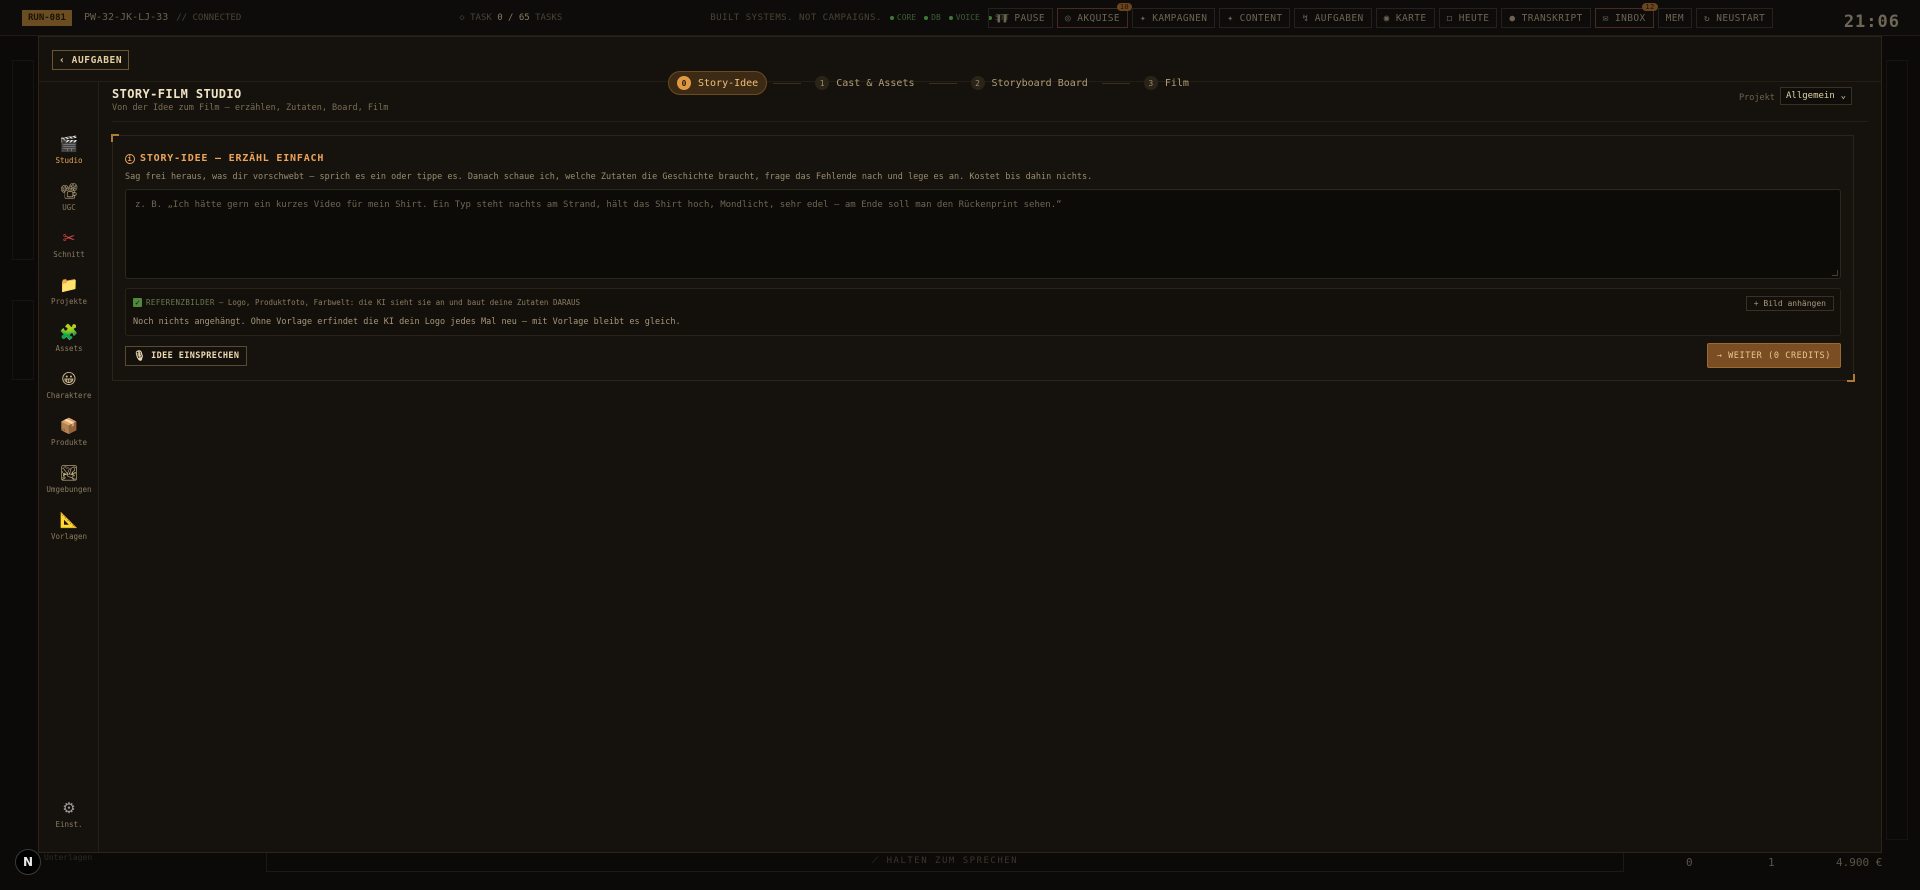  I want to click on project-label: Projekt, so click(1757, 98).